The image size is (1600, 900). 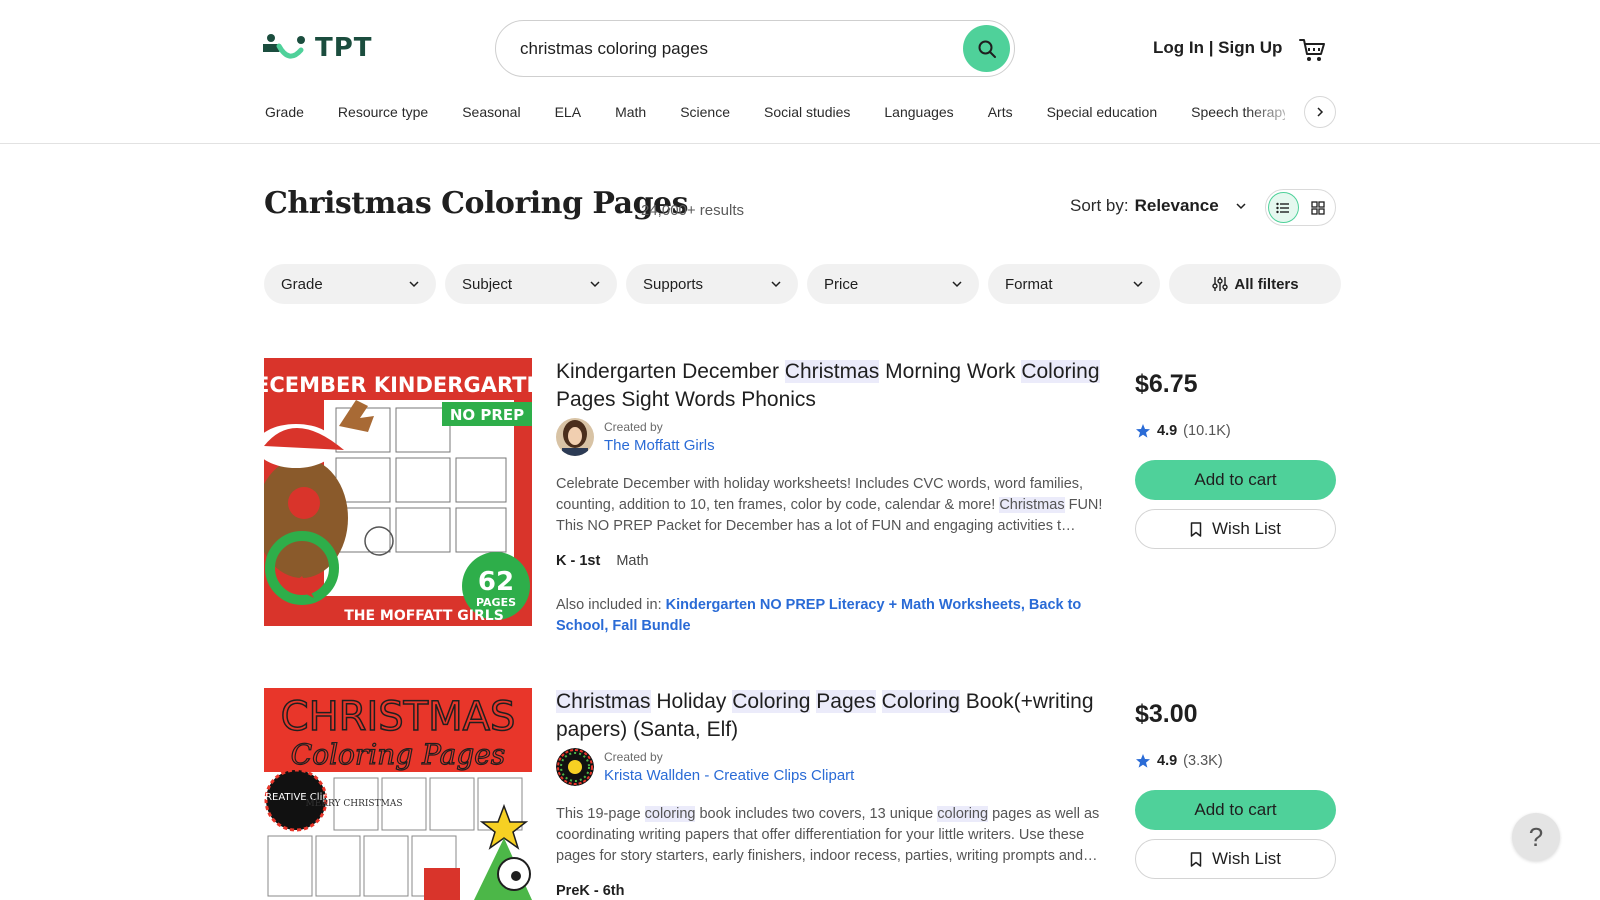 What do you see at coordinates (302, 284) in the screenshot?
I see `filter-label: Grade` at bounding box center [302, 284].